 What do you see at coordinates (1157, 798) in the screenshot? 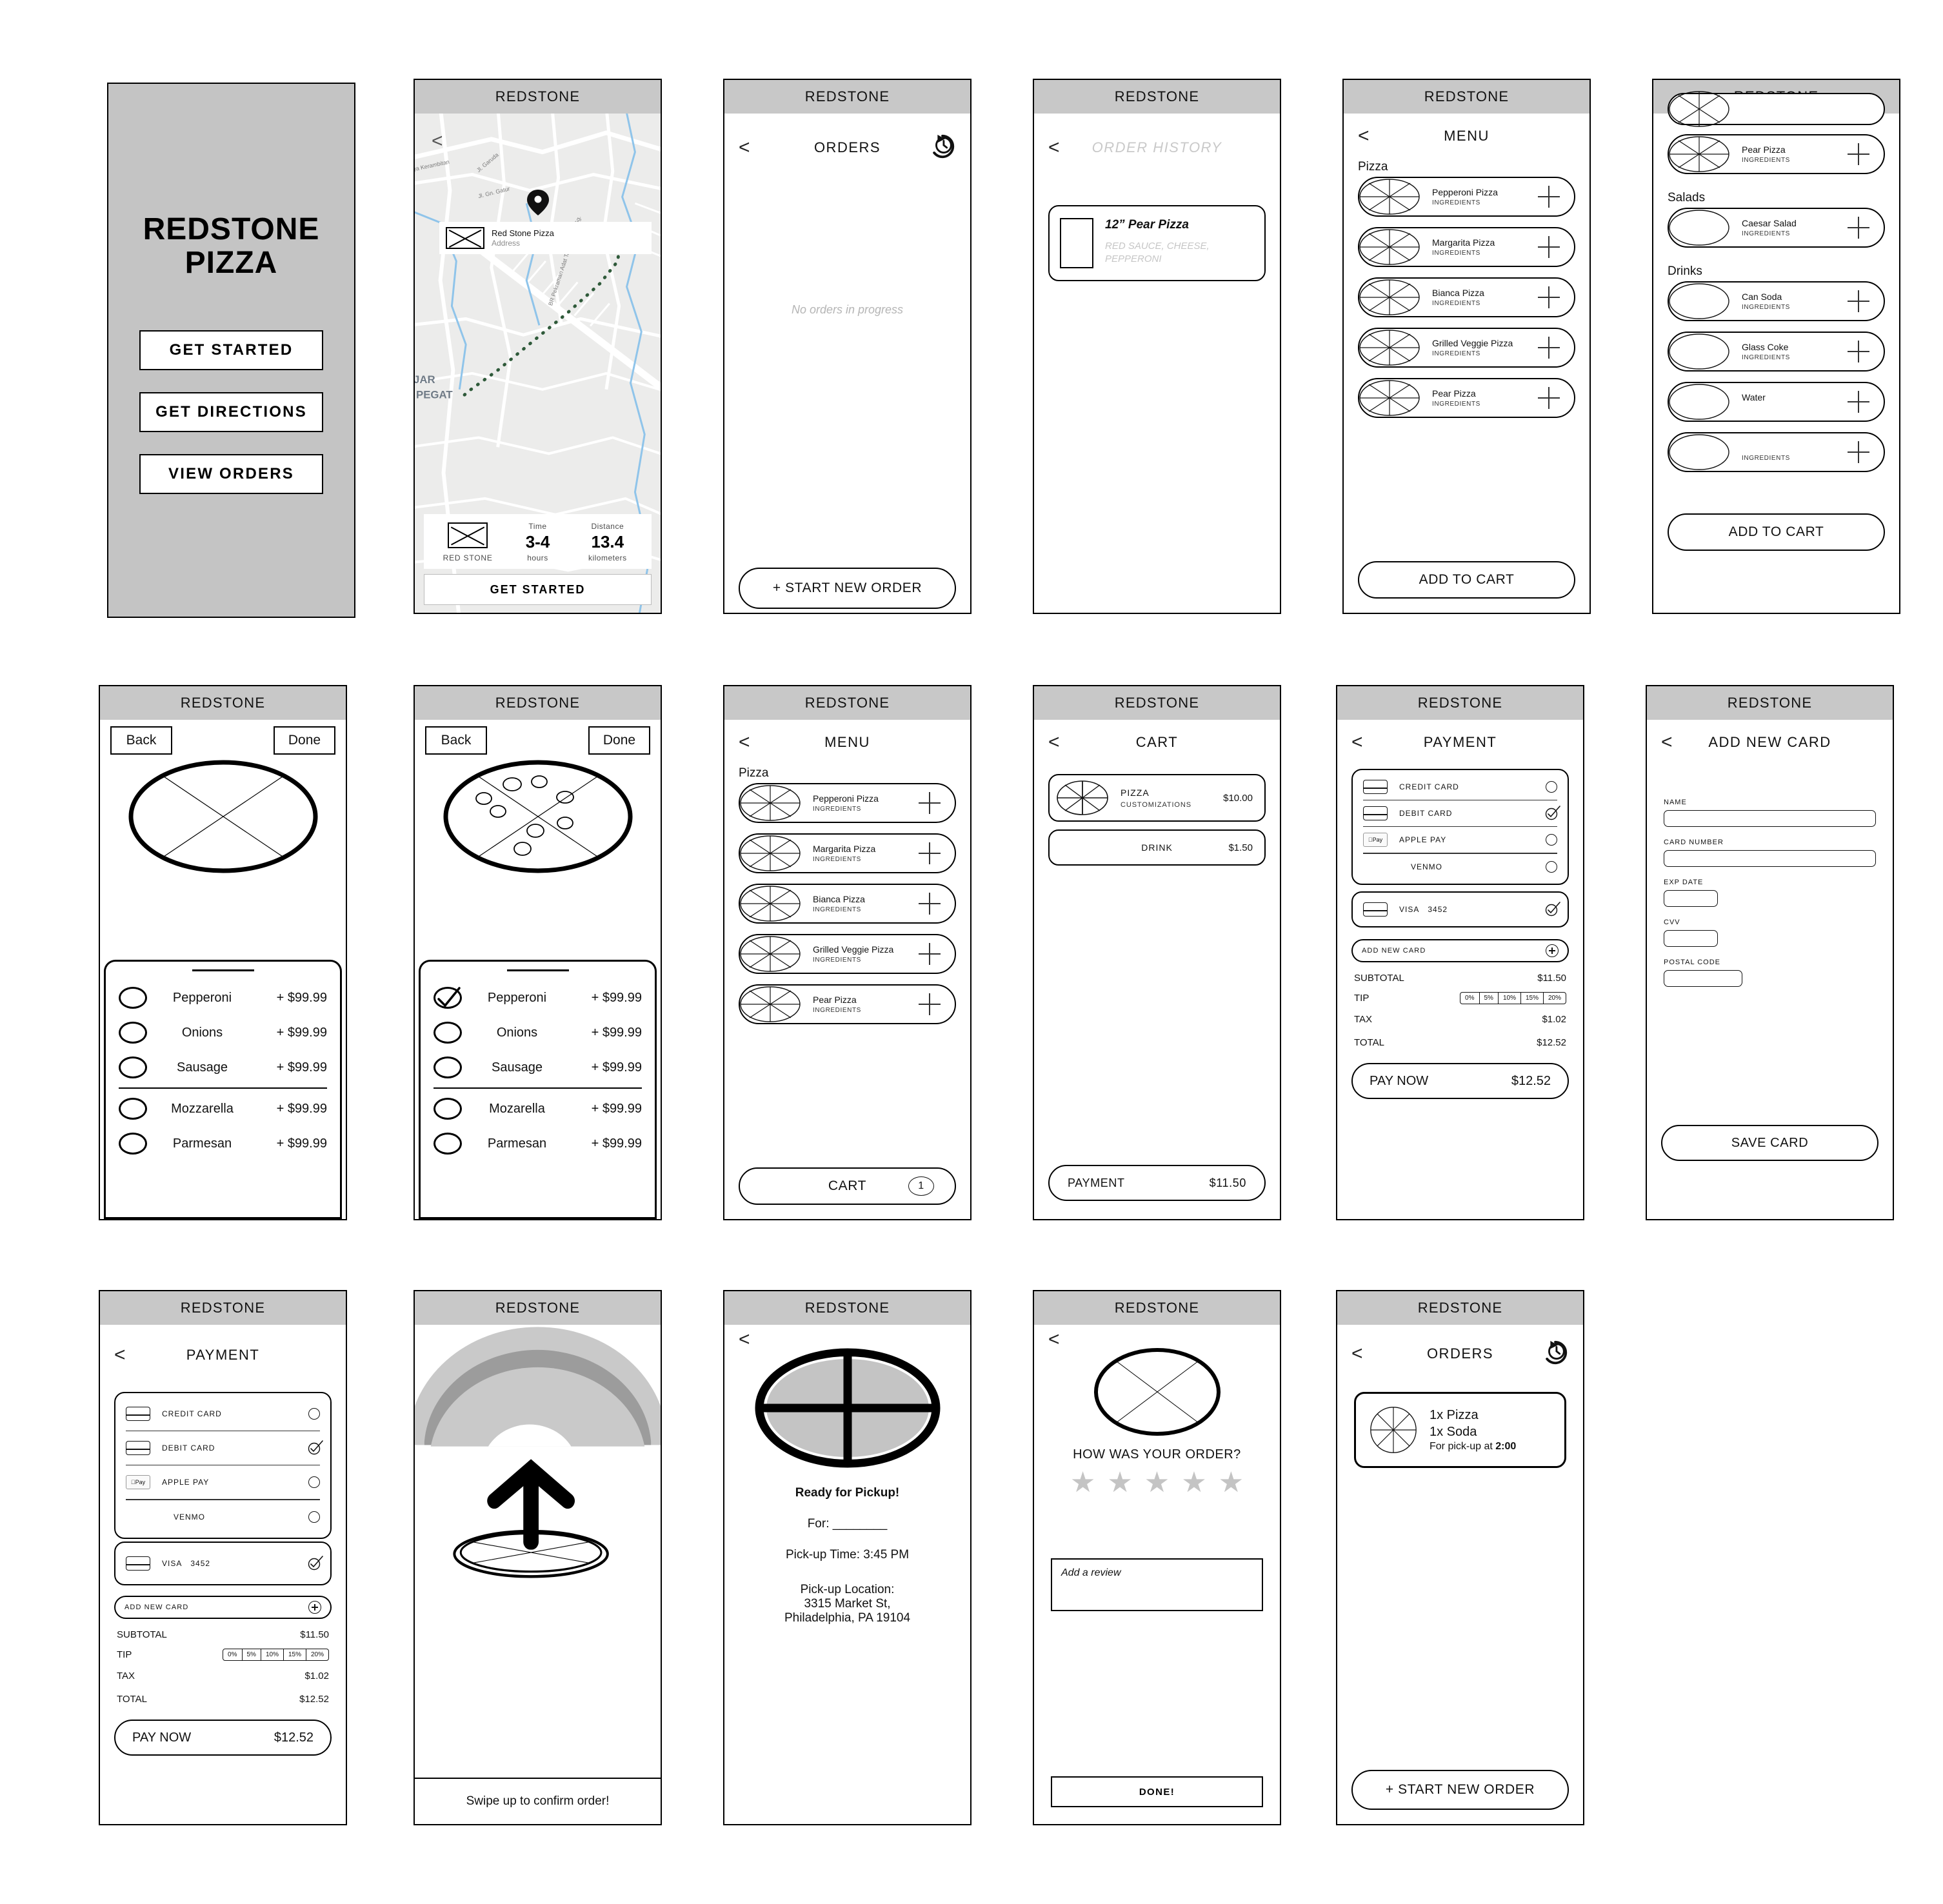
I see `cart-item-pizza: PIZZA CUSTOMIZATIONS $10.00` at bounding box center [1157, 798].